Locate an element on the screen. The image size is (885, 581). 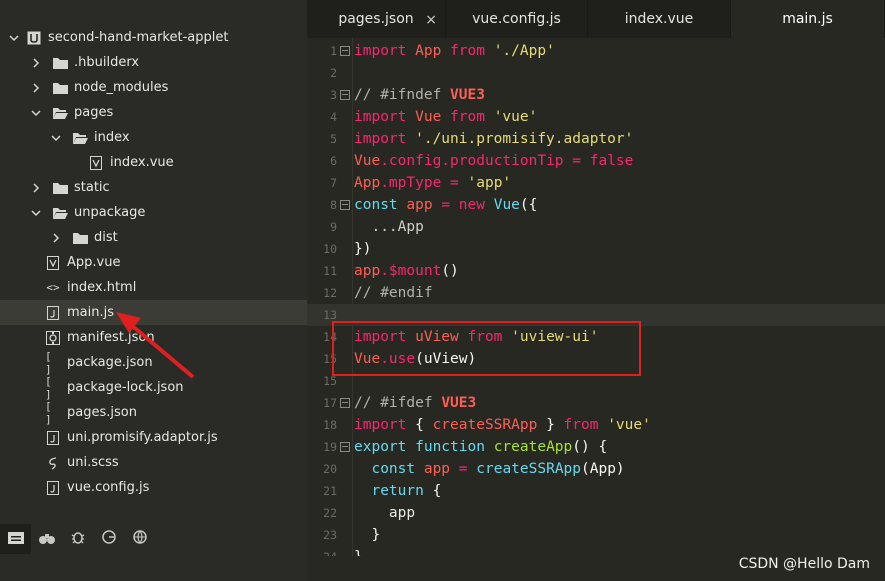
code-token: .mpType is located at coordinates (411, 183).